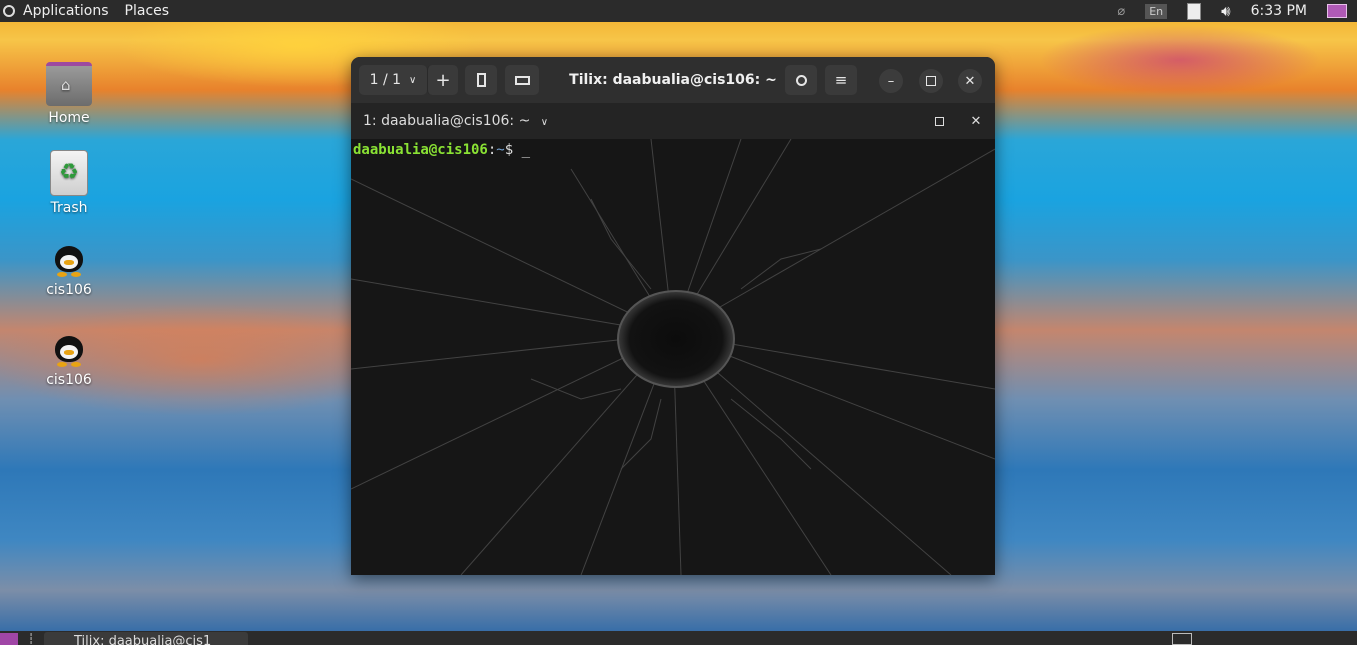  What do you see at coordinates (143, 639) in the screenshot?
I see `taskbar-item-label: Tilix: daabualia@cis1` at bounding box center [143, 639].